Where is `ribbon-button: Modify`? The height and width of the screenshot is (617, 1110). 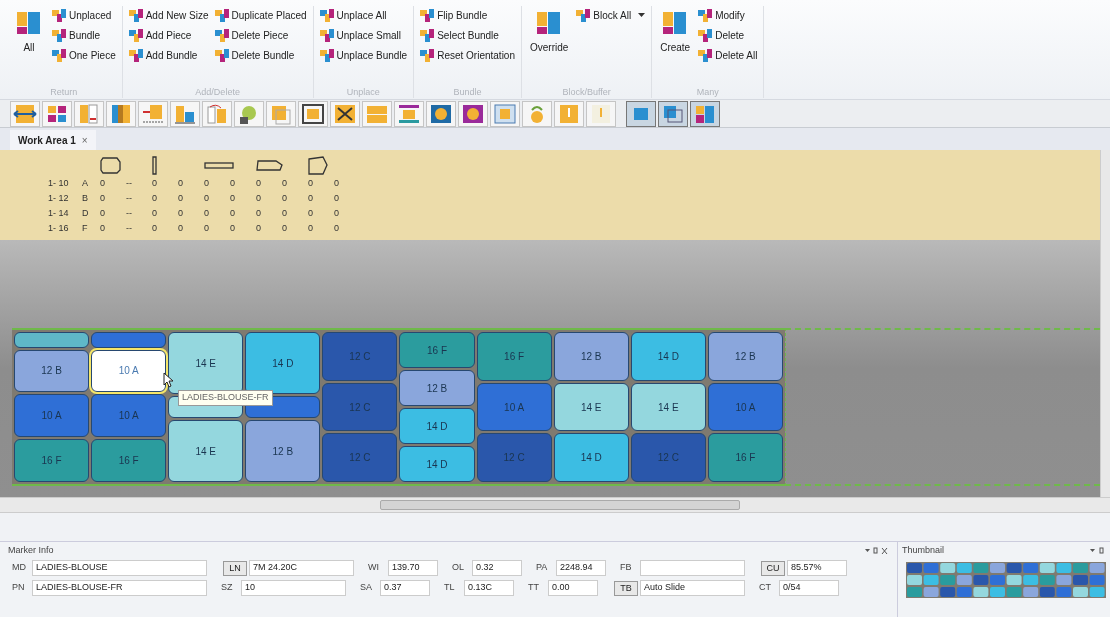 ribbon-button: Modify is located at coordinates (728, 15).